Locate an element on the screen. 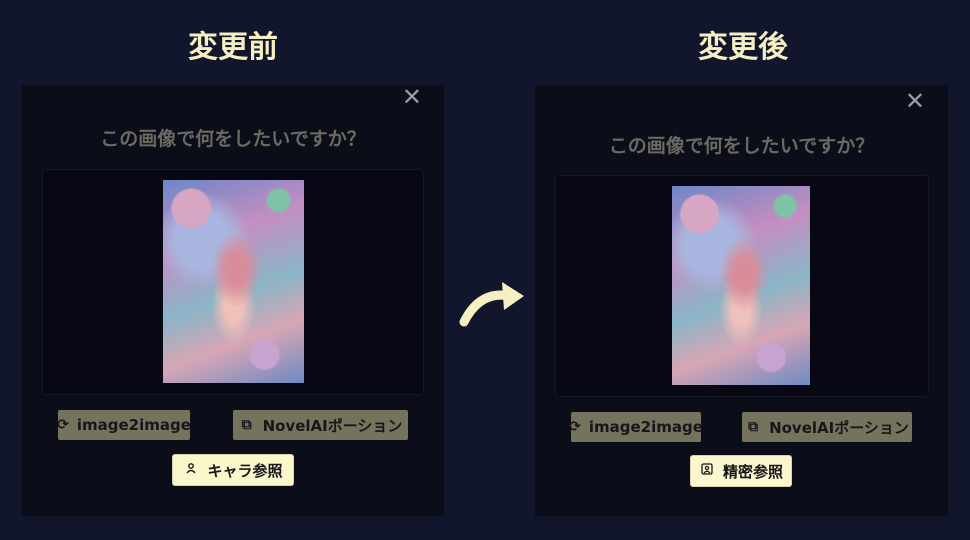 The width and height of the screenshot is (970, 540). curved-arrow-icon is located at coordinates (491, 304).